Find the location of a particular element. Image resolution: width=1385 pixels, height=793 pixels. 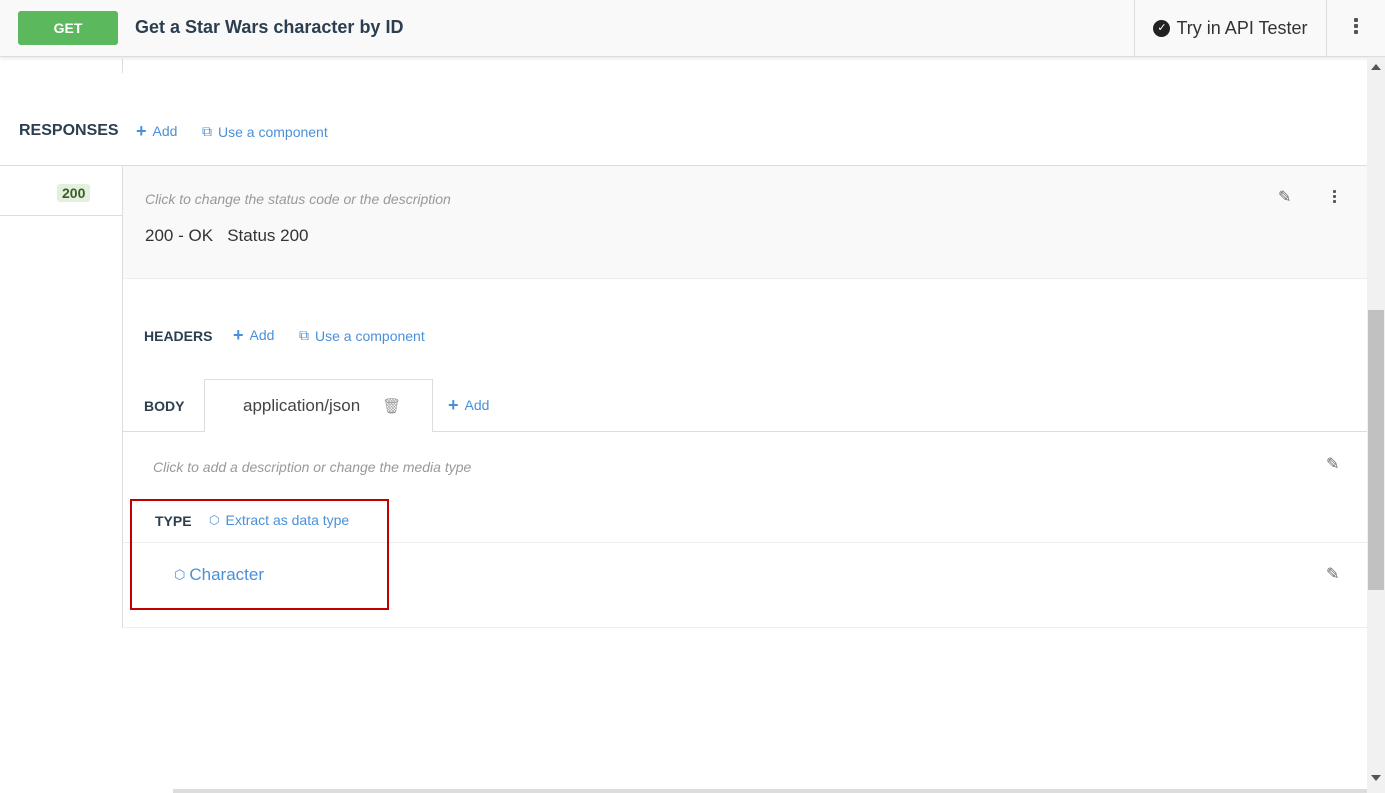

media-type-tab: application/json 🗑 is located at coordinates (318, 405).